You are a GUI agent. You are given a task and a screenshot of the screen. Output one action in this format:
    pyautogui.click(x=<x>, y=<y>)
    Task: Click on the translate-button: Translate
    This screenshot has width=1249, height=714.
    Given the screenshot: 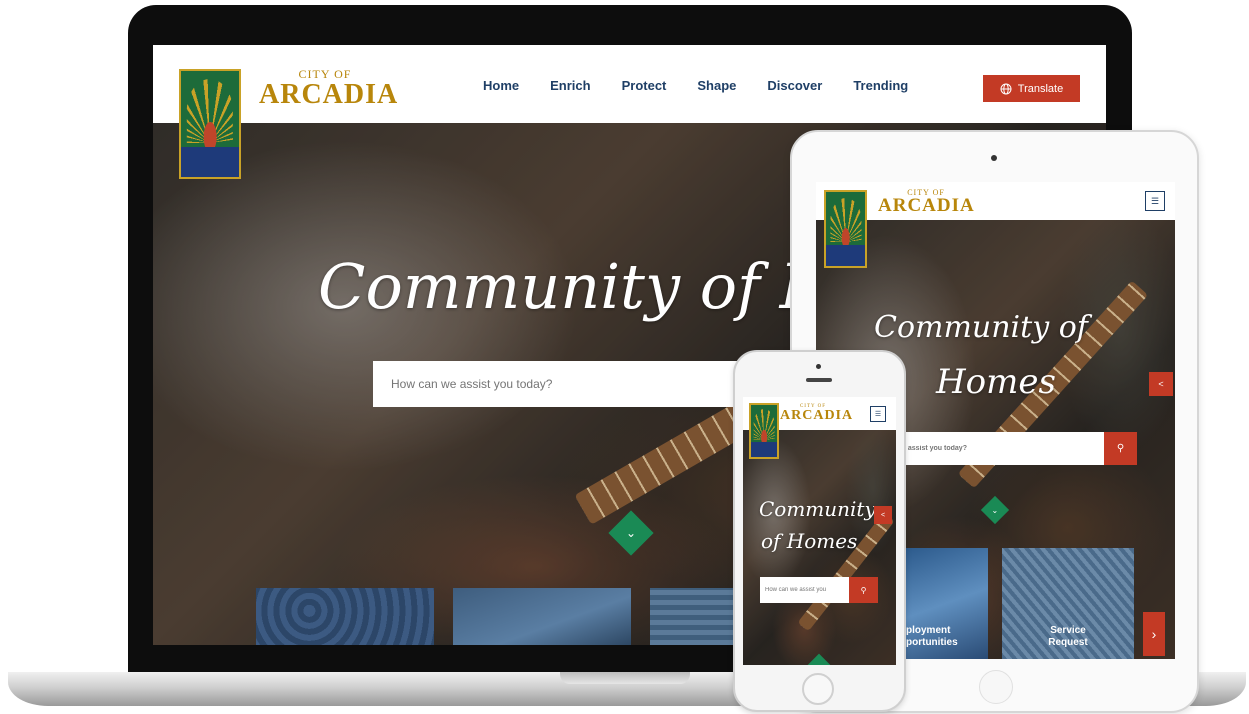 What is the action you would take?
    pyautogui.click(x=1031, y=88)
    